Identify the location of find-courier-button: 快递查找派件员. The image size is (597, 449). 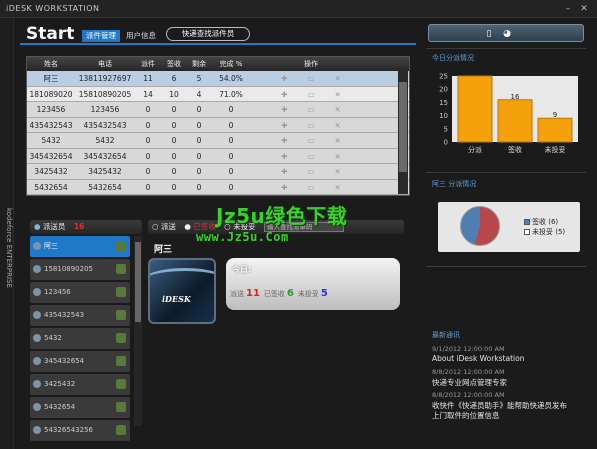
(208, 34).